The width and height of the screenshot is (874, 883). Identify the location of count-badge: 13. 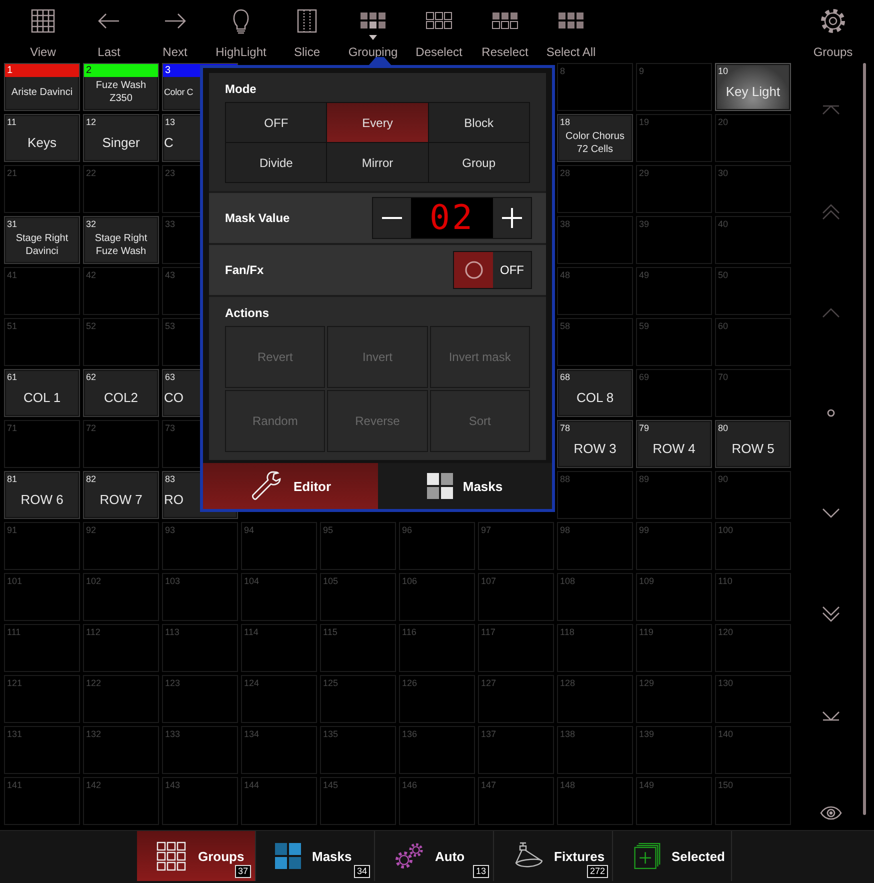
(480, 871).